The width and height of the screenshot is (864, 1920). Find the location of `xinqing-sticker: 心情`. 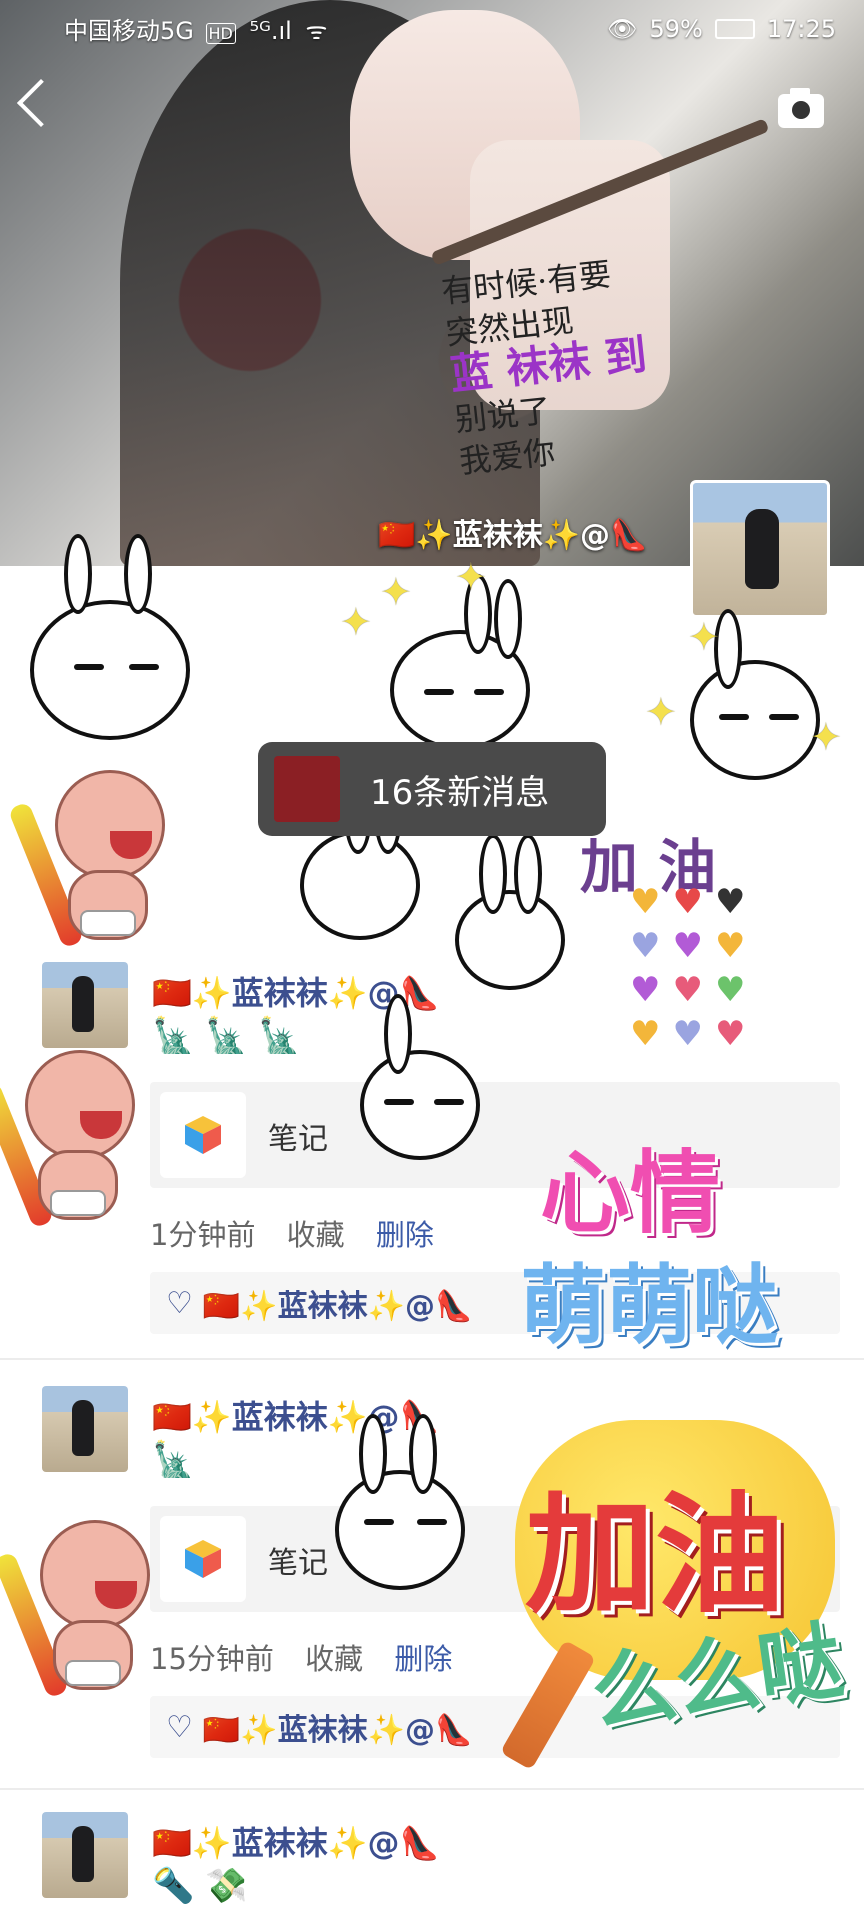

xinqing-sticker: 心情 is located at coordinates (630, 1193).